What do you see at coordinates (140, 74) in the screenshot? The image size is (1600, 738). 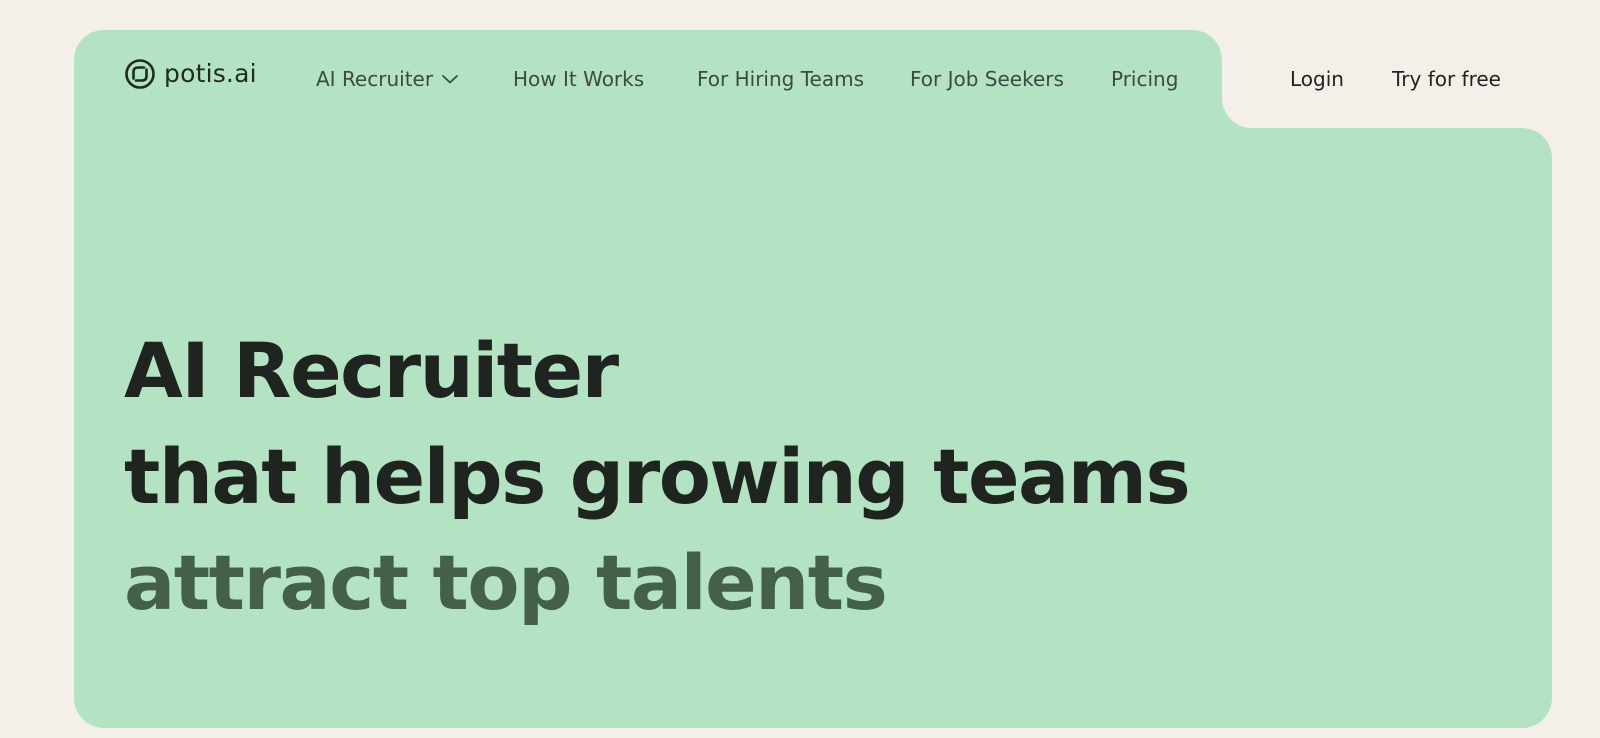 I see `potis-logo-icon` at bounding box center [140, 74].